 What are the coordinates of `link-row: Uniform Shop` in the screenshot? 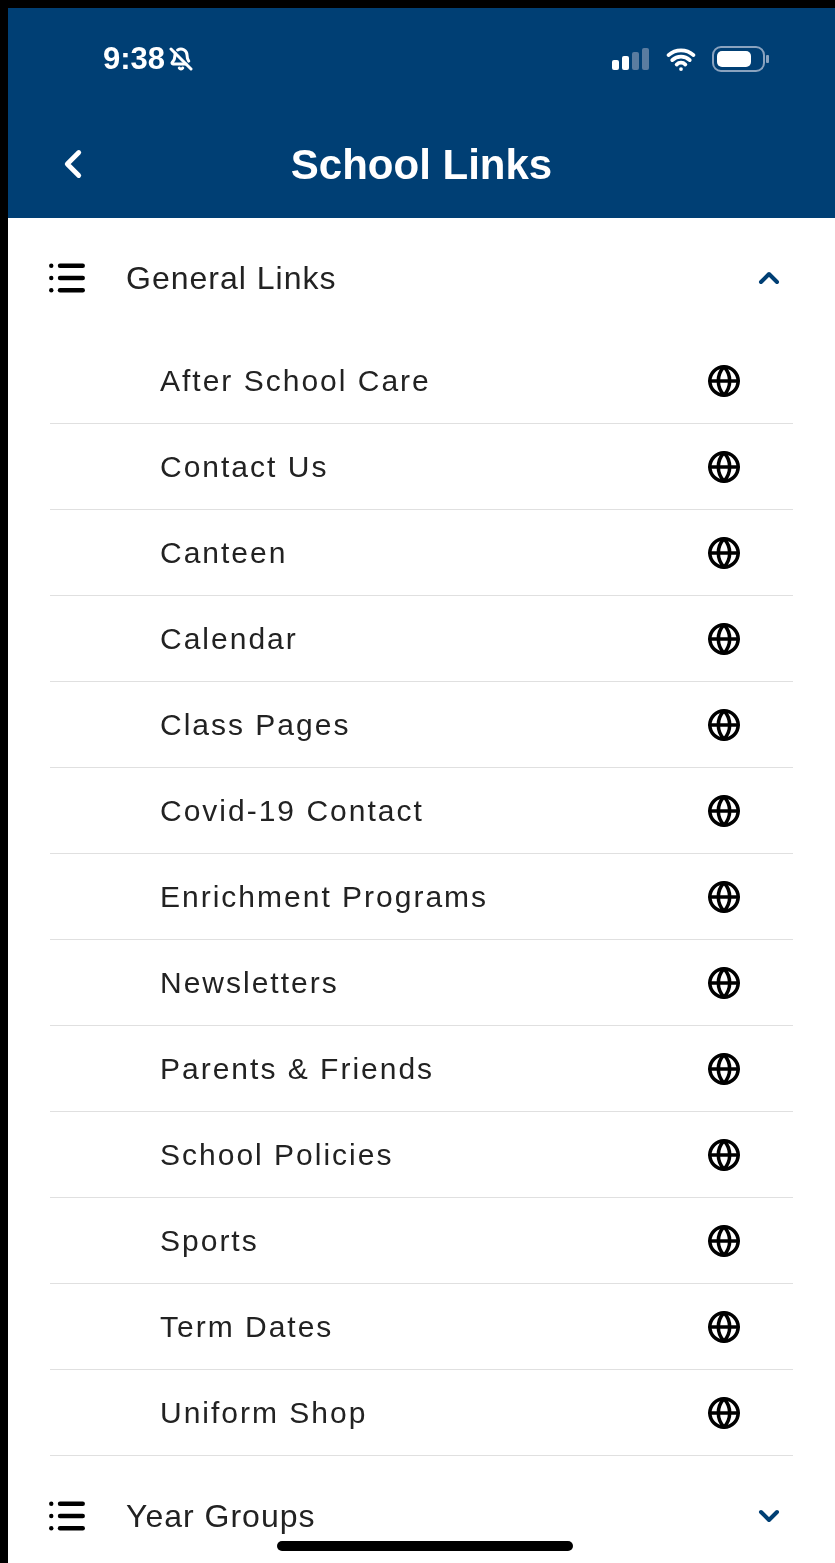 It's located at (421, 1413).